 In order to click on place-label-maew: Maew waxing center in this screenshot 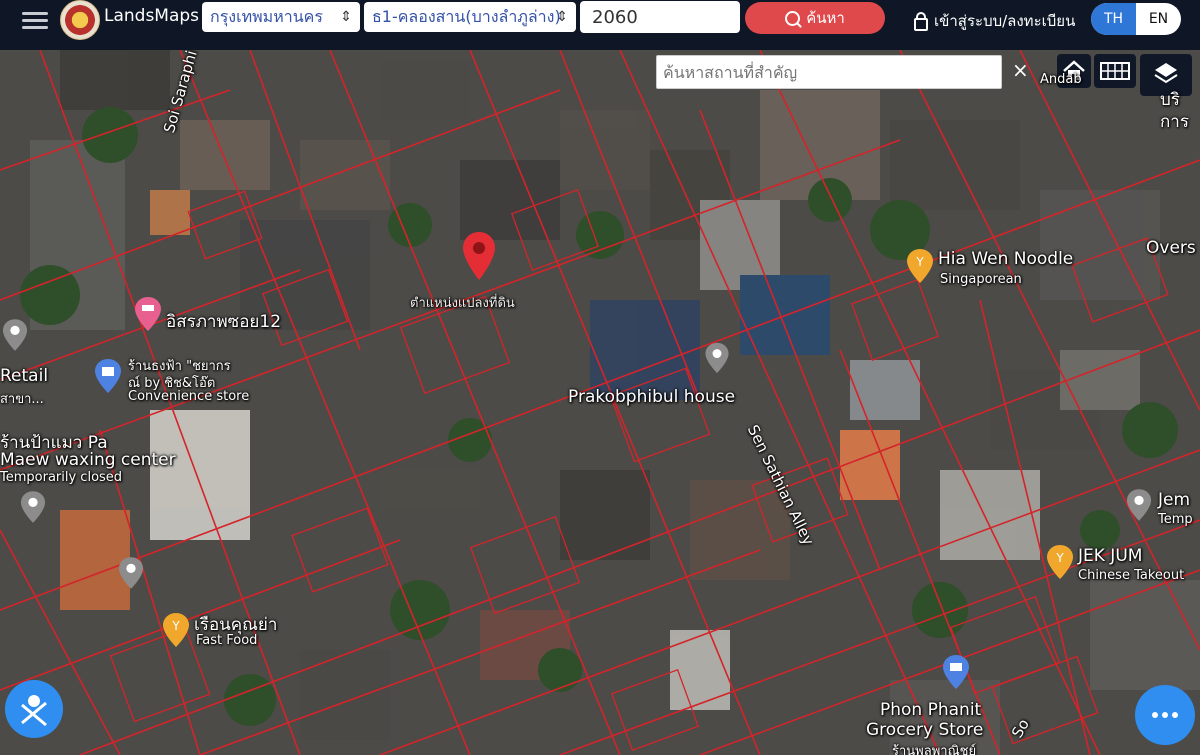, I will do `click(88, 460)`.